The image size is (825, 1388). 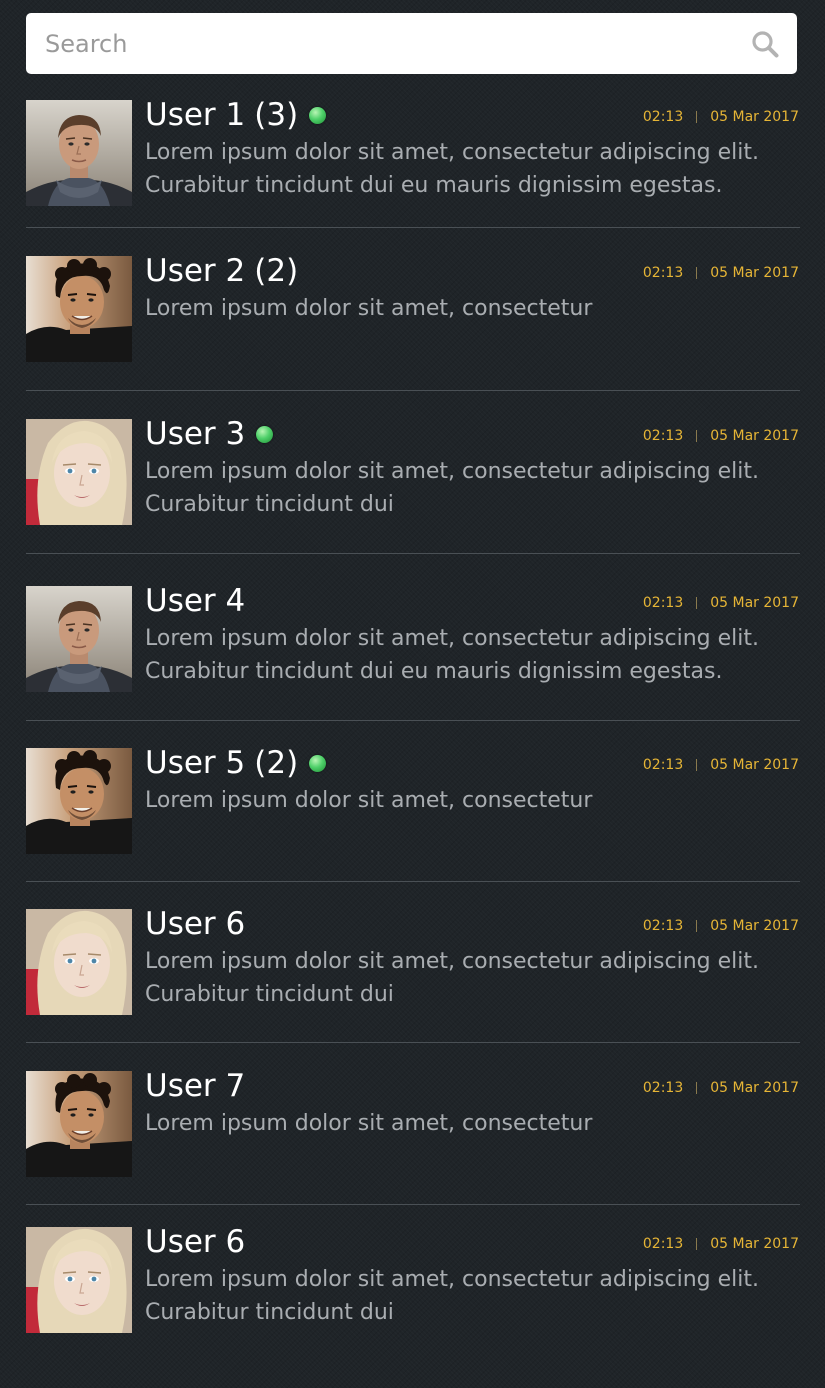 I want to click on search-icon, so click(x=765, y=44).